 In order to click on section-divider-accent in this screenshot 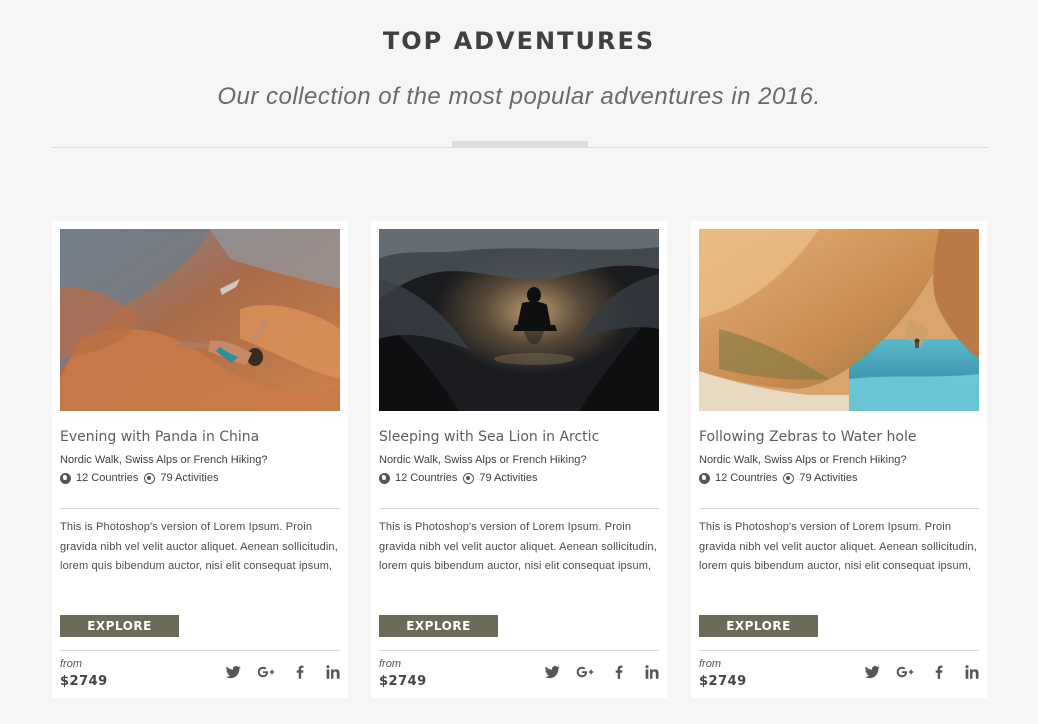, I will do `click(520, 144)`.